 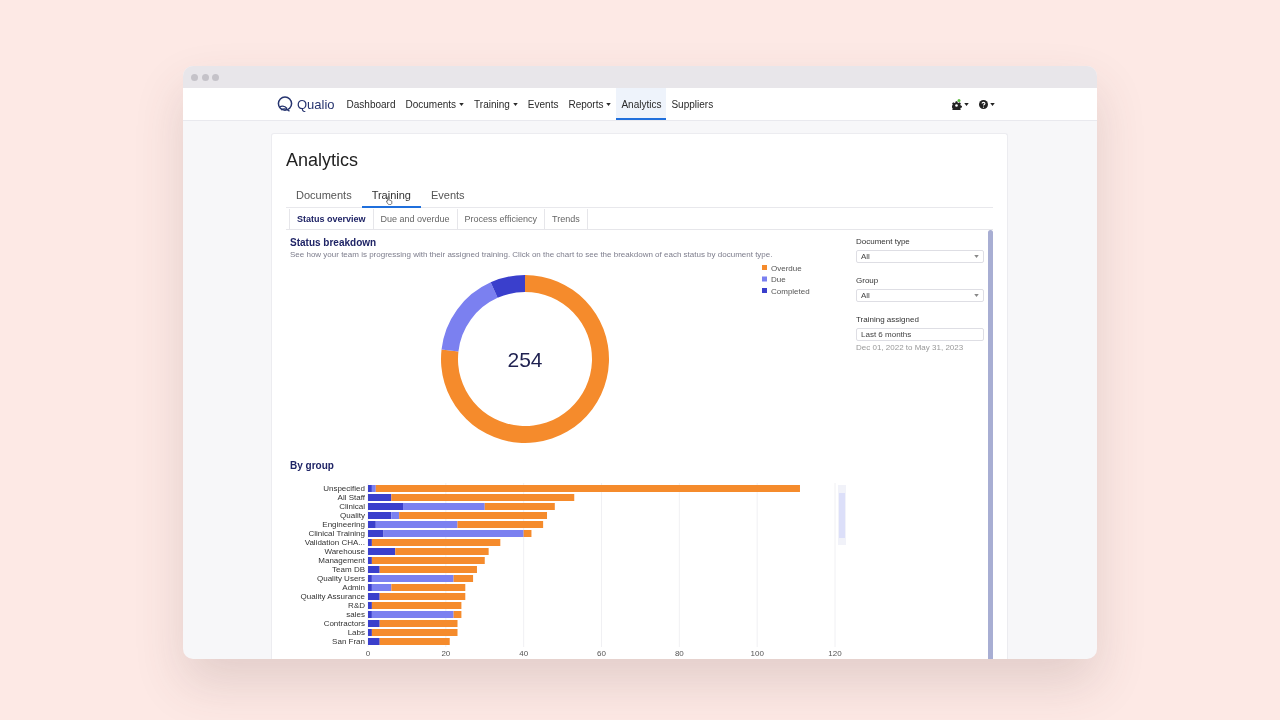 What do you see at coordinates (435, 104) in the screenshot?
I see `nav-link: Documents` at bounding box center [435, 104].